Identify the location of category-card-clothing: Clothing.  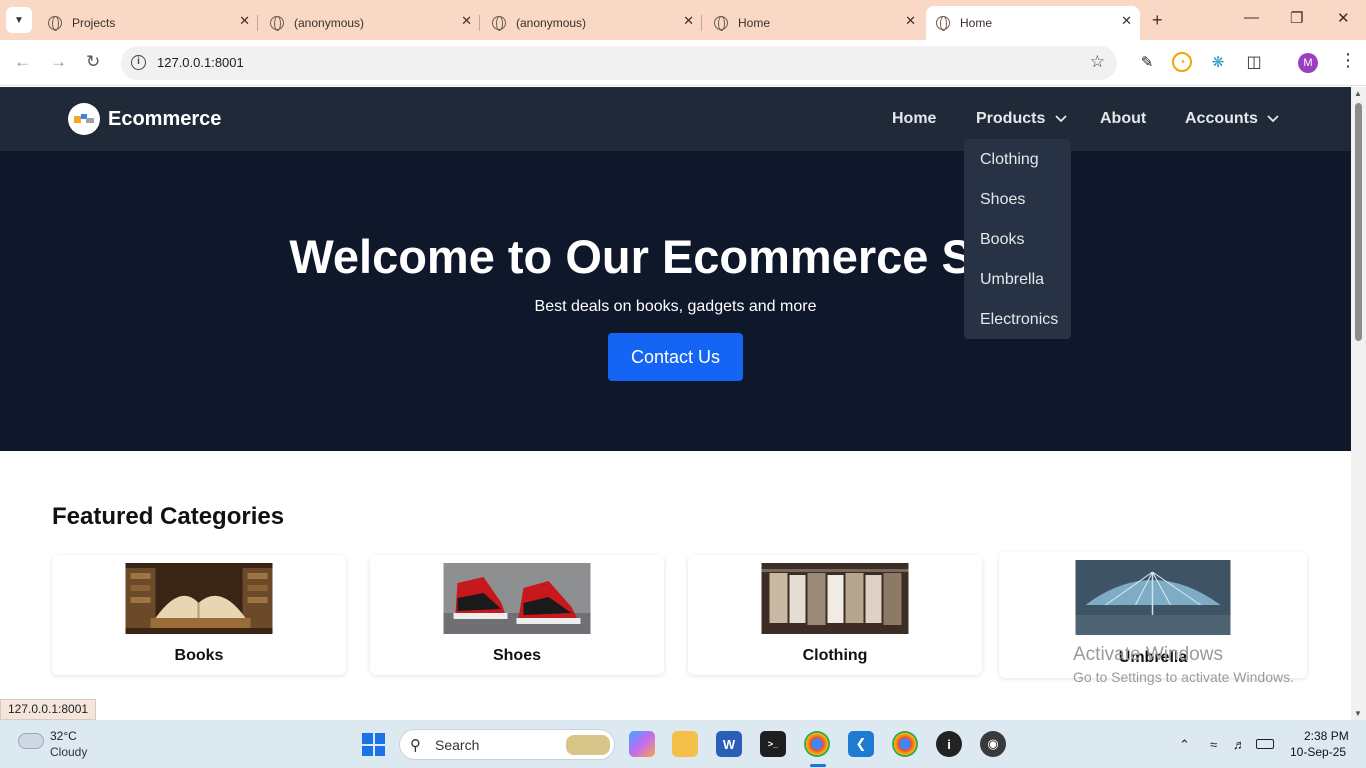
(835, 615).